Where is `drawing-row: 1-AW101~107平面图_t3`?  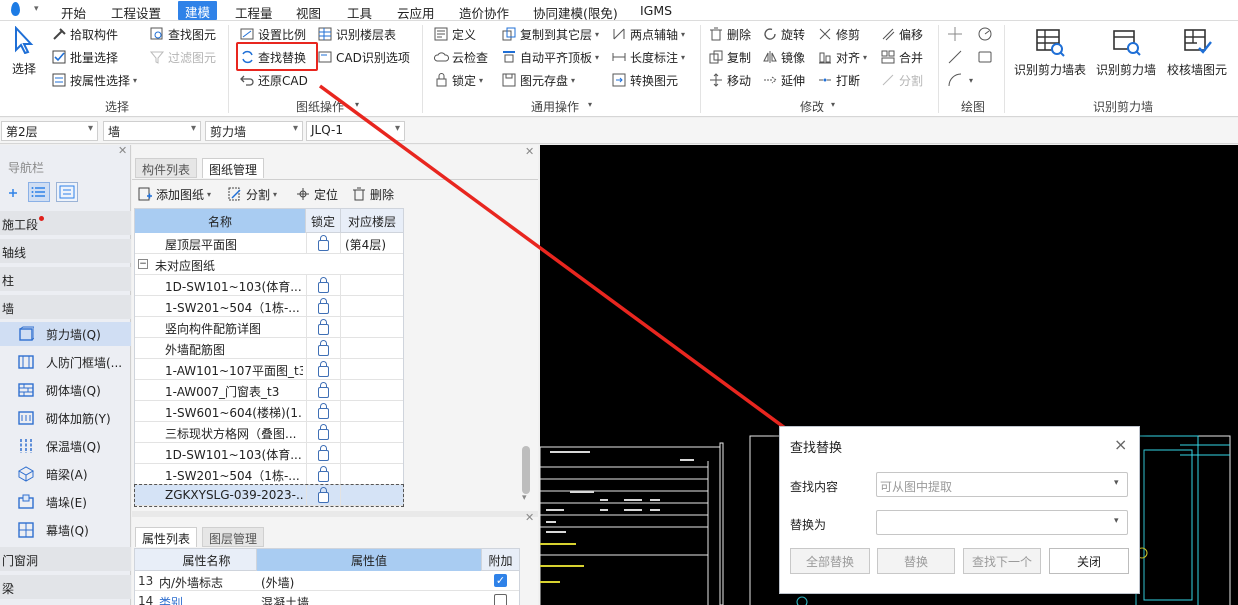 drawing-row: 1-AW101~107平面图_t3 is located at coordinates (269, 369).